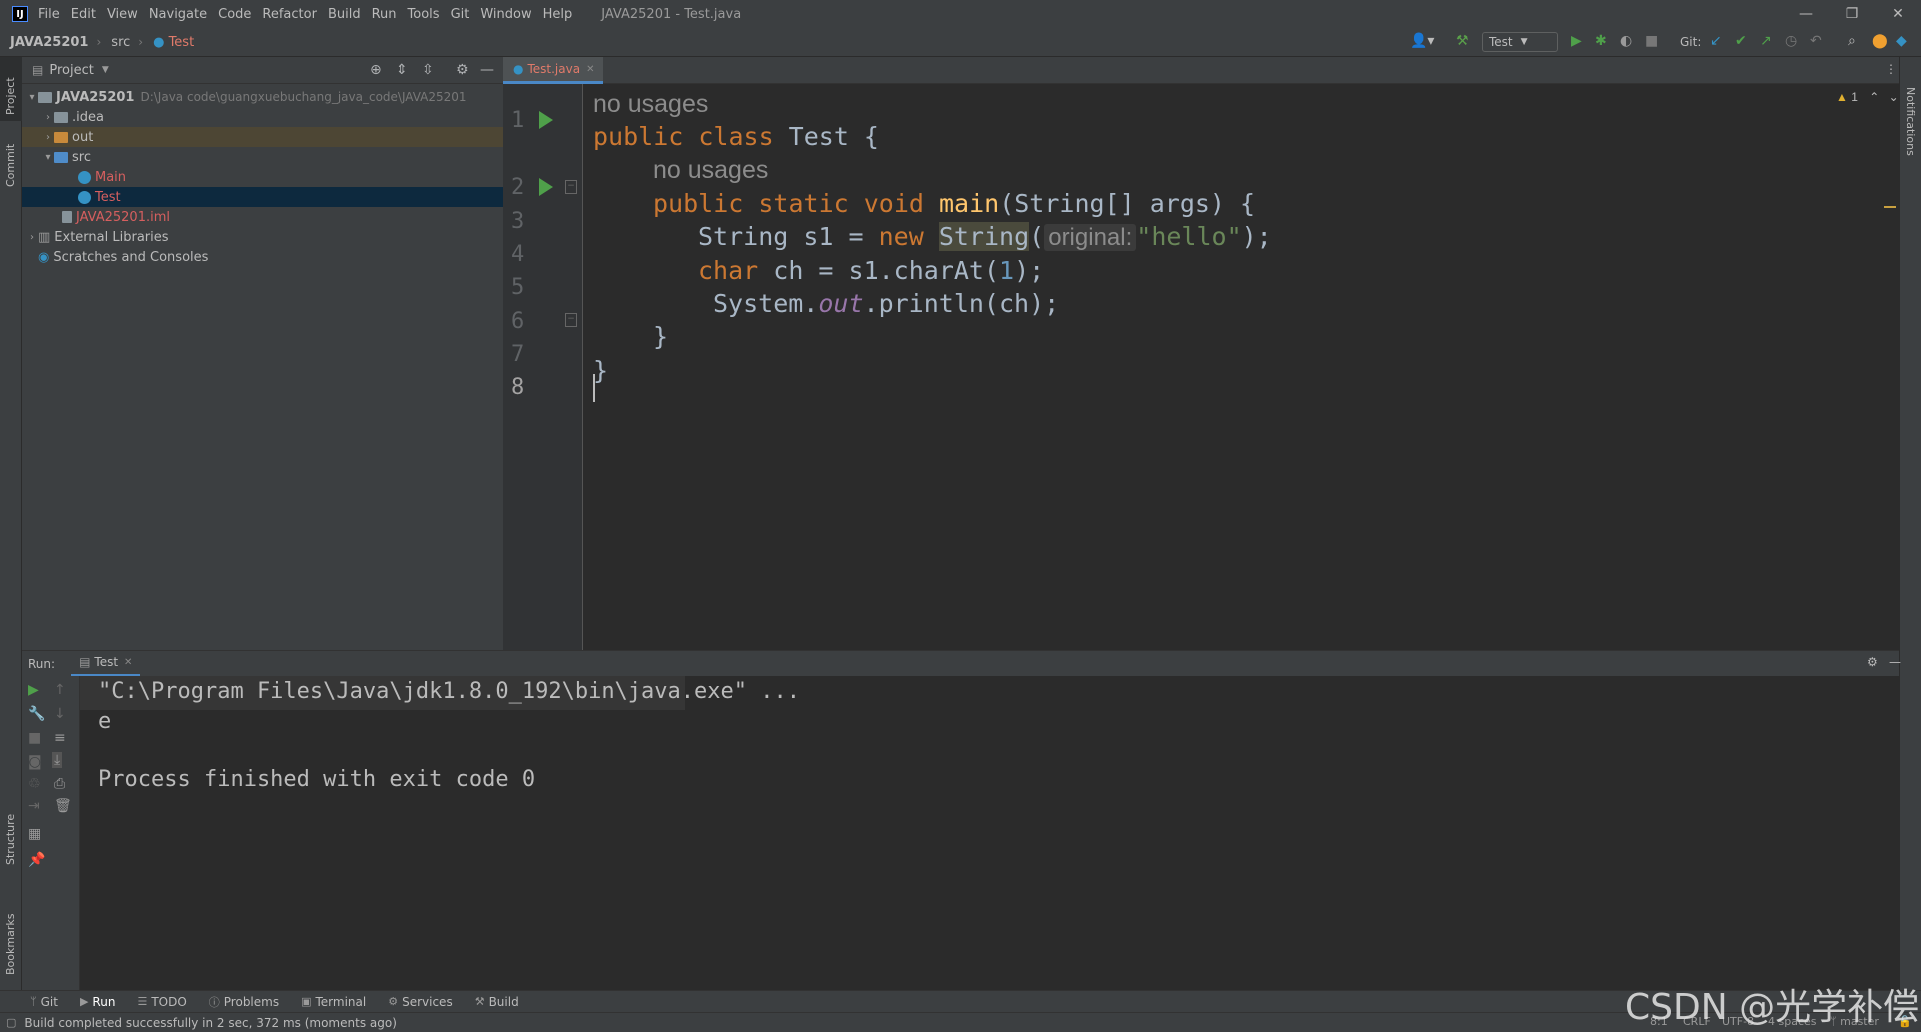 Image resolution: width=1921 pixels, height=1032 pixels. Describe the element at coordinates (420, 1002) in the screenshot. I see `tab-services: ⚙ Services` at that location.